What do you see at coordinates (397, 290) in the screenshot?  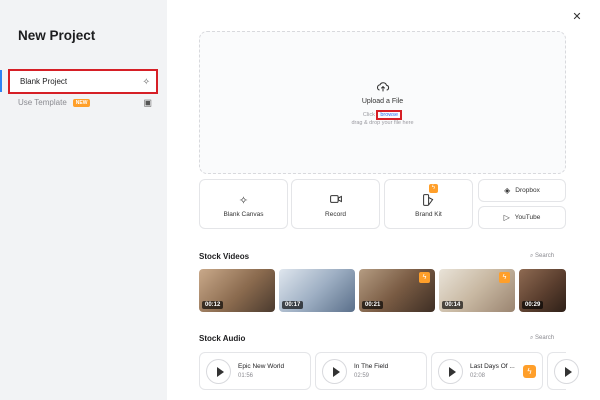 I see `video-thumbnail: ϟ 00:21` at bounding box center [397, 290].